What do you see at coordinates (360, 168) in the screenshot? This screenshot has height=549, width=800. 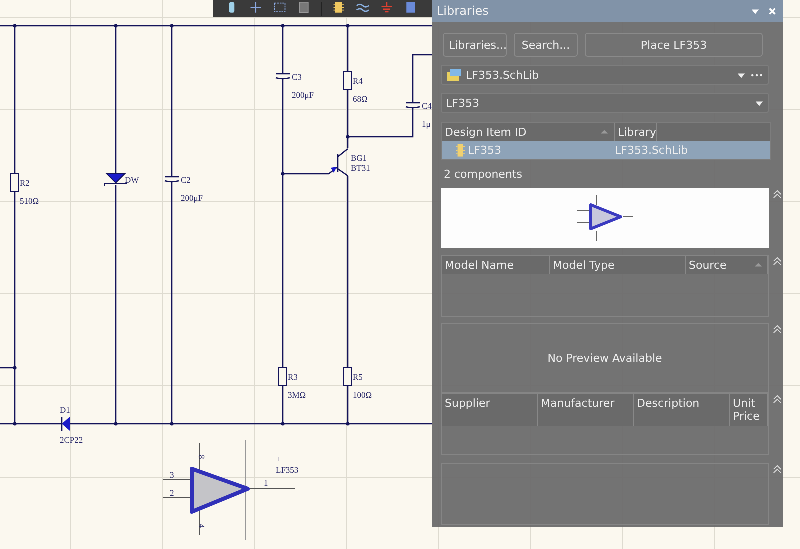 I see `part-value: BT31` at bounding box center [360, 168].